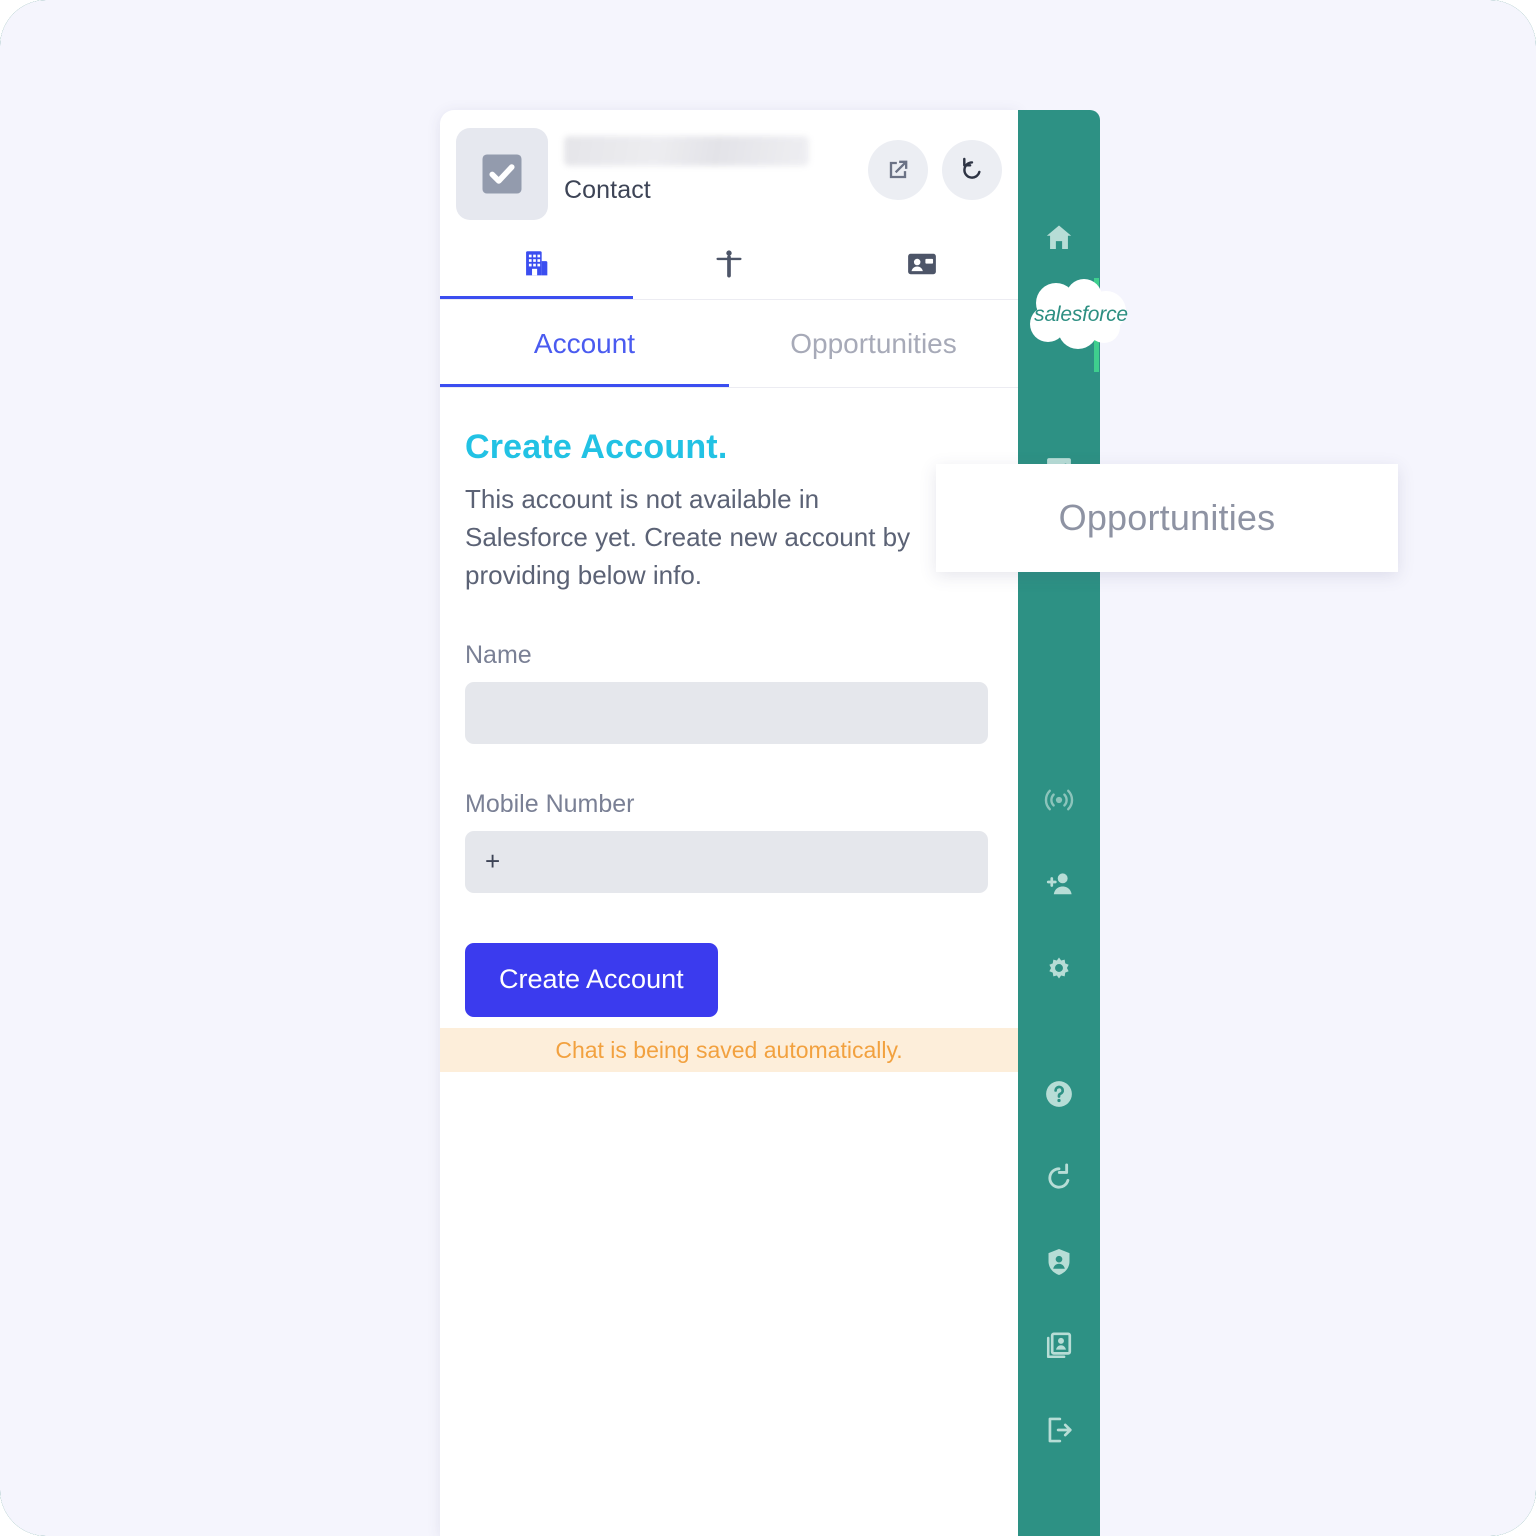 The width and height of the screenshot is (1536, 1536). Describe the element at coordinates (502, 174) in the screenshot. I see `avatar` at that location.